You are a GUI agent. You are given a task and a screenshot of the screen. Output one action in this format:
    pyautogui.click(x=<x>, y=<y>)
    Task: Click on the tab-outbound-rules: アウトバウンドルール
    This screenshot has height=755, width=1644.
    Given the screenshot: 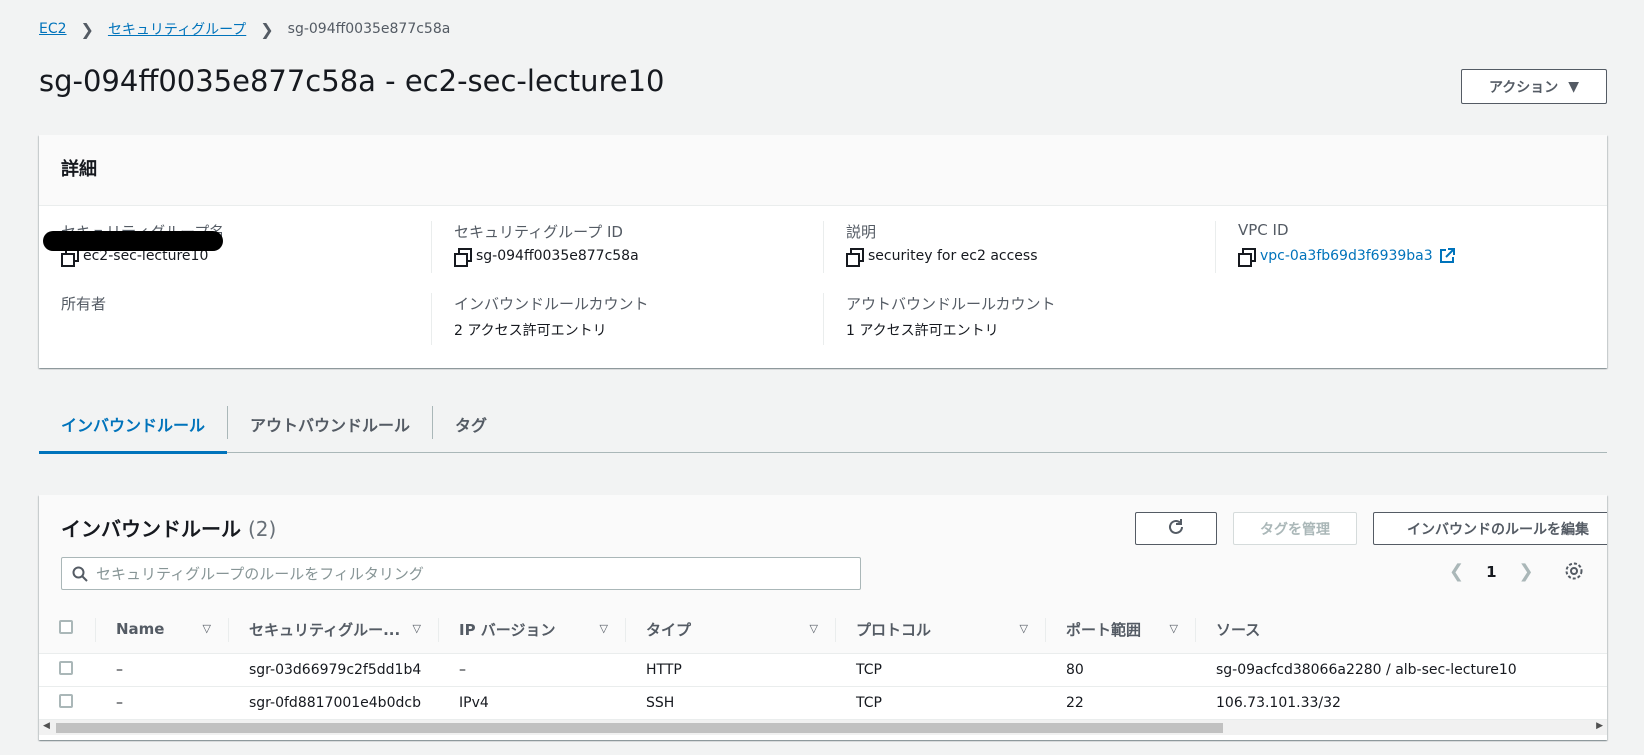 What is the action you would take?
    pyautogui.click(x=330, y=425)
    